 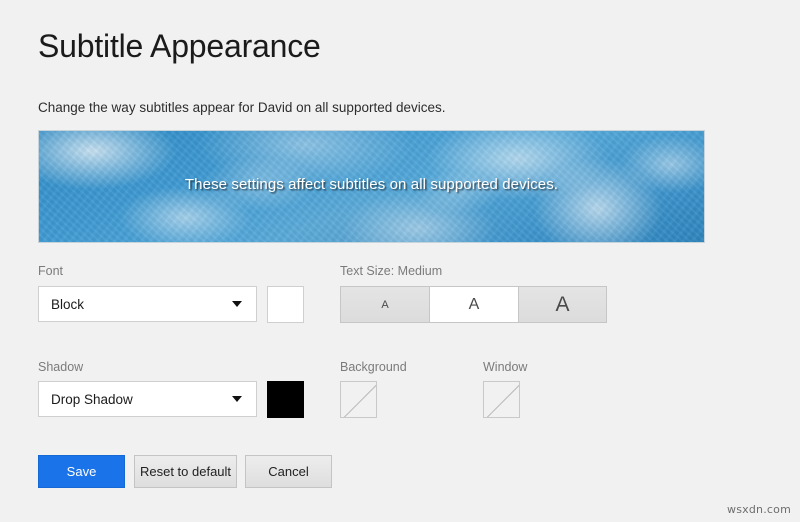 I want to click on shadow-select: Drop Shadow, so click(x=147, y=399).